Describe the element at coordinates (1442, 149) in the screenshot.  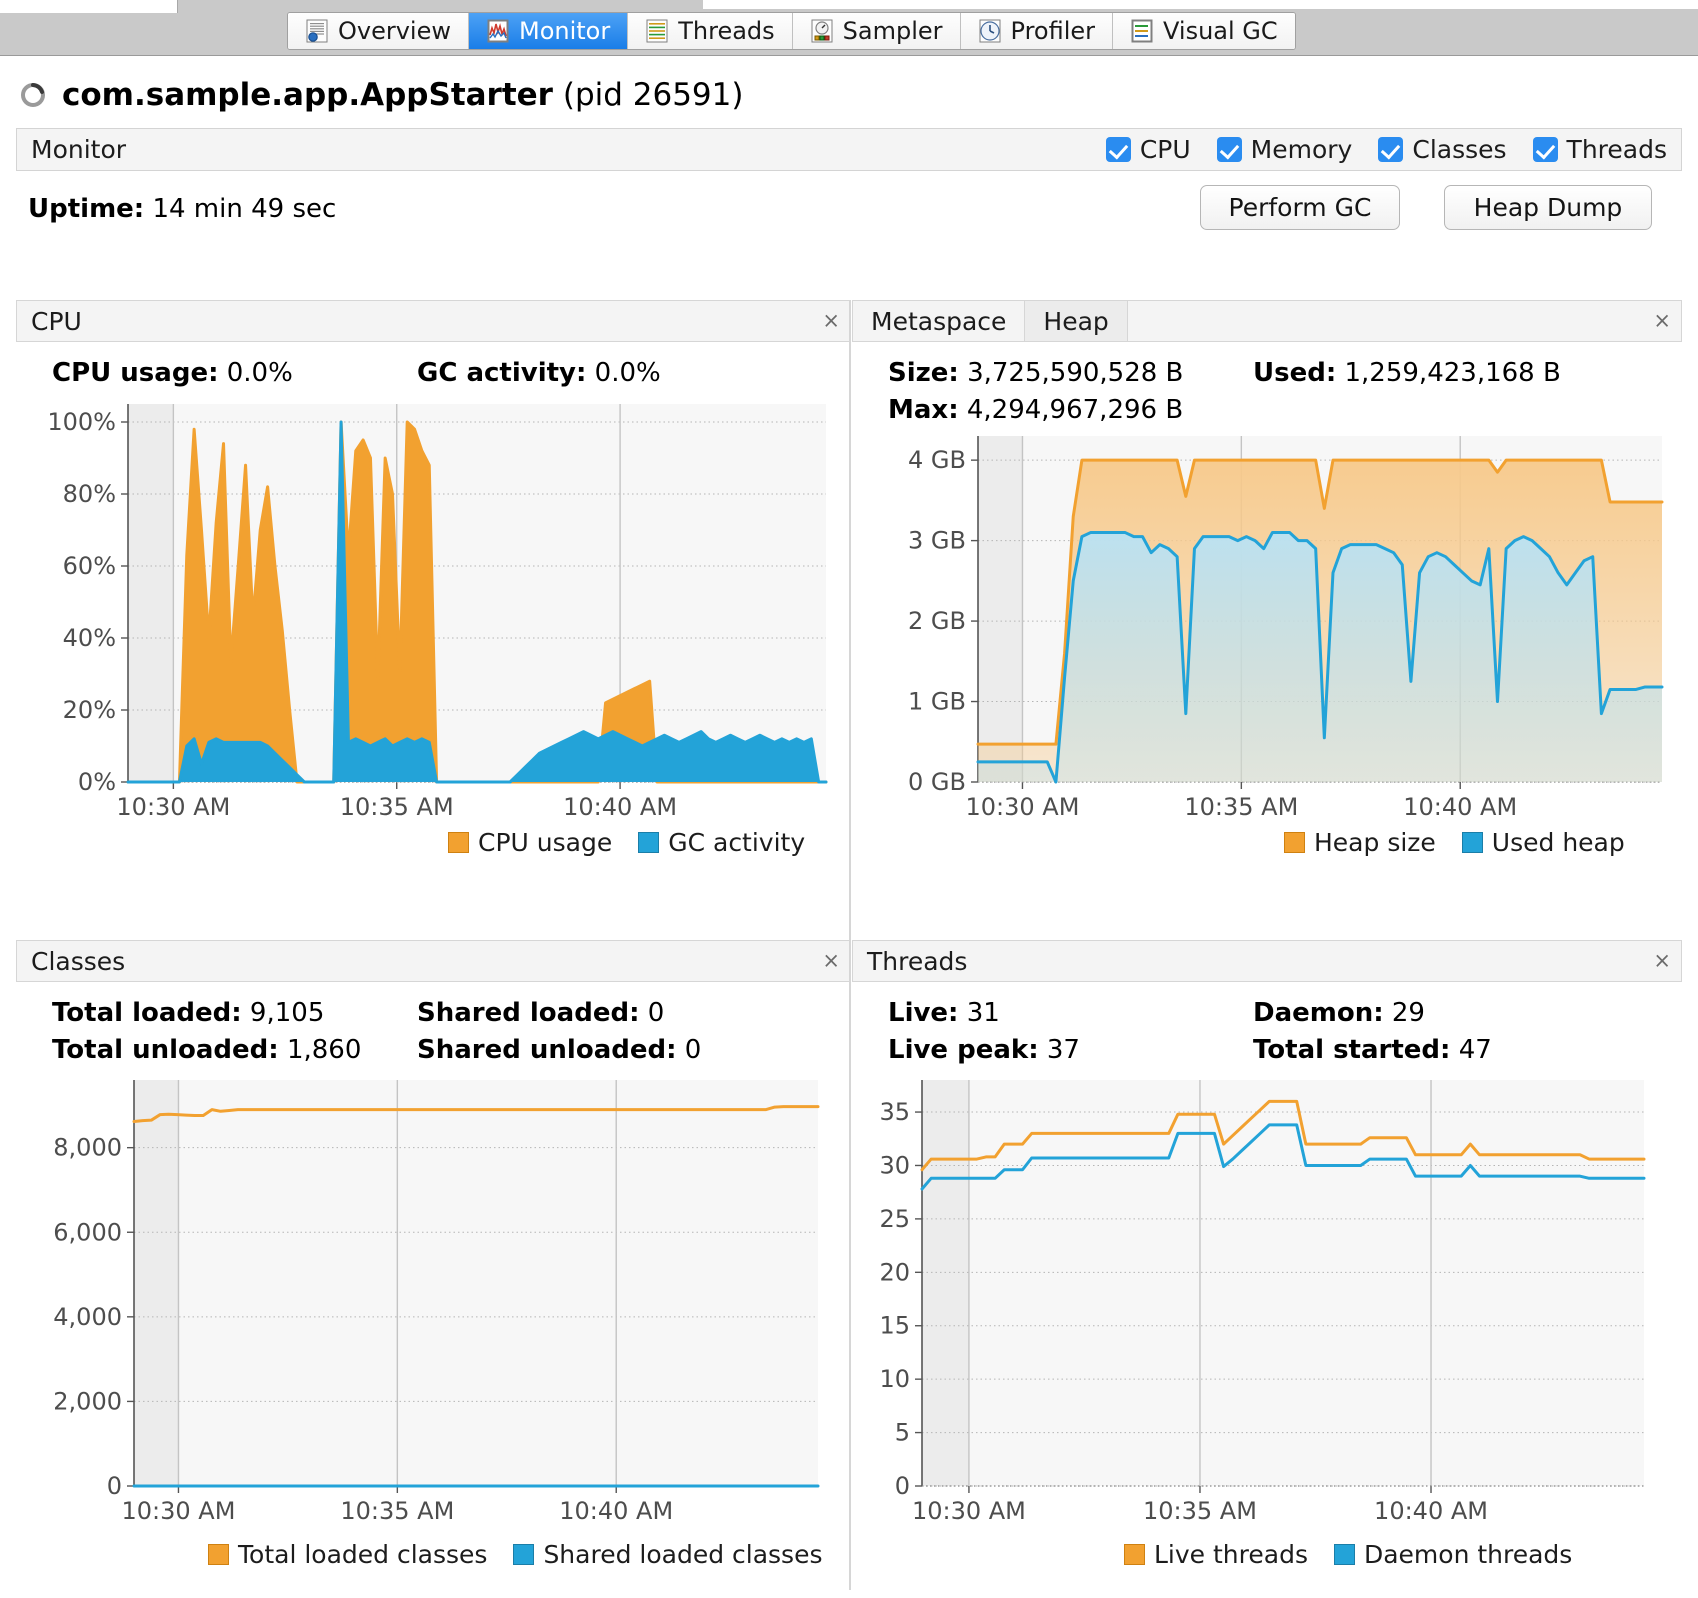
I see `checkbox-classes: Classes` at that location.